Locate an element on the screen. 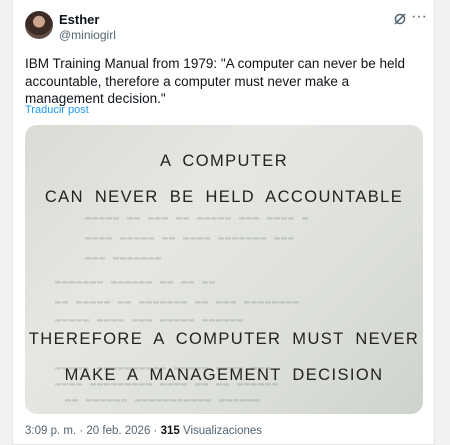 This screenshot has height=445, width=450. bleed-through-text: ▬▬ ▬▬▬▬▬▬ ▬▬▬▬▬▬▬▬▬▬▬ ▬▬▬▬▬▬ is located at coordinates (163, 400).